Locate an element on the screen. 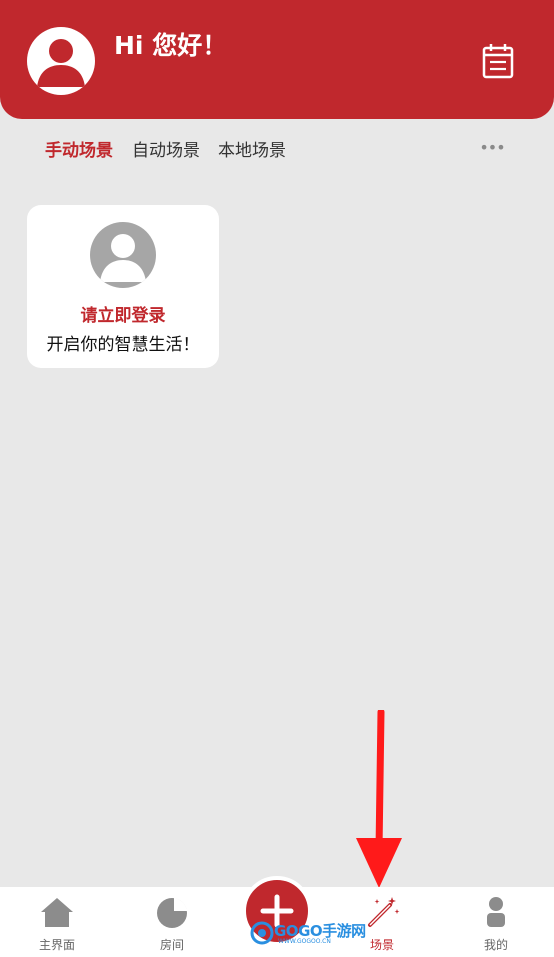  more-options-button: ••• is located at coordinates (492, 148).